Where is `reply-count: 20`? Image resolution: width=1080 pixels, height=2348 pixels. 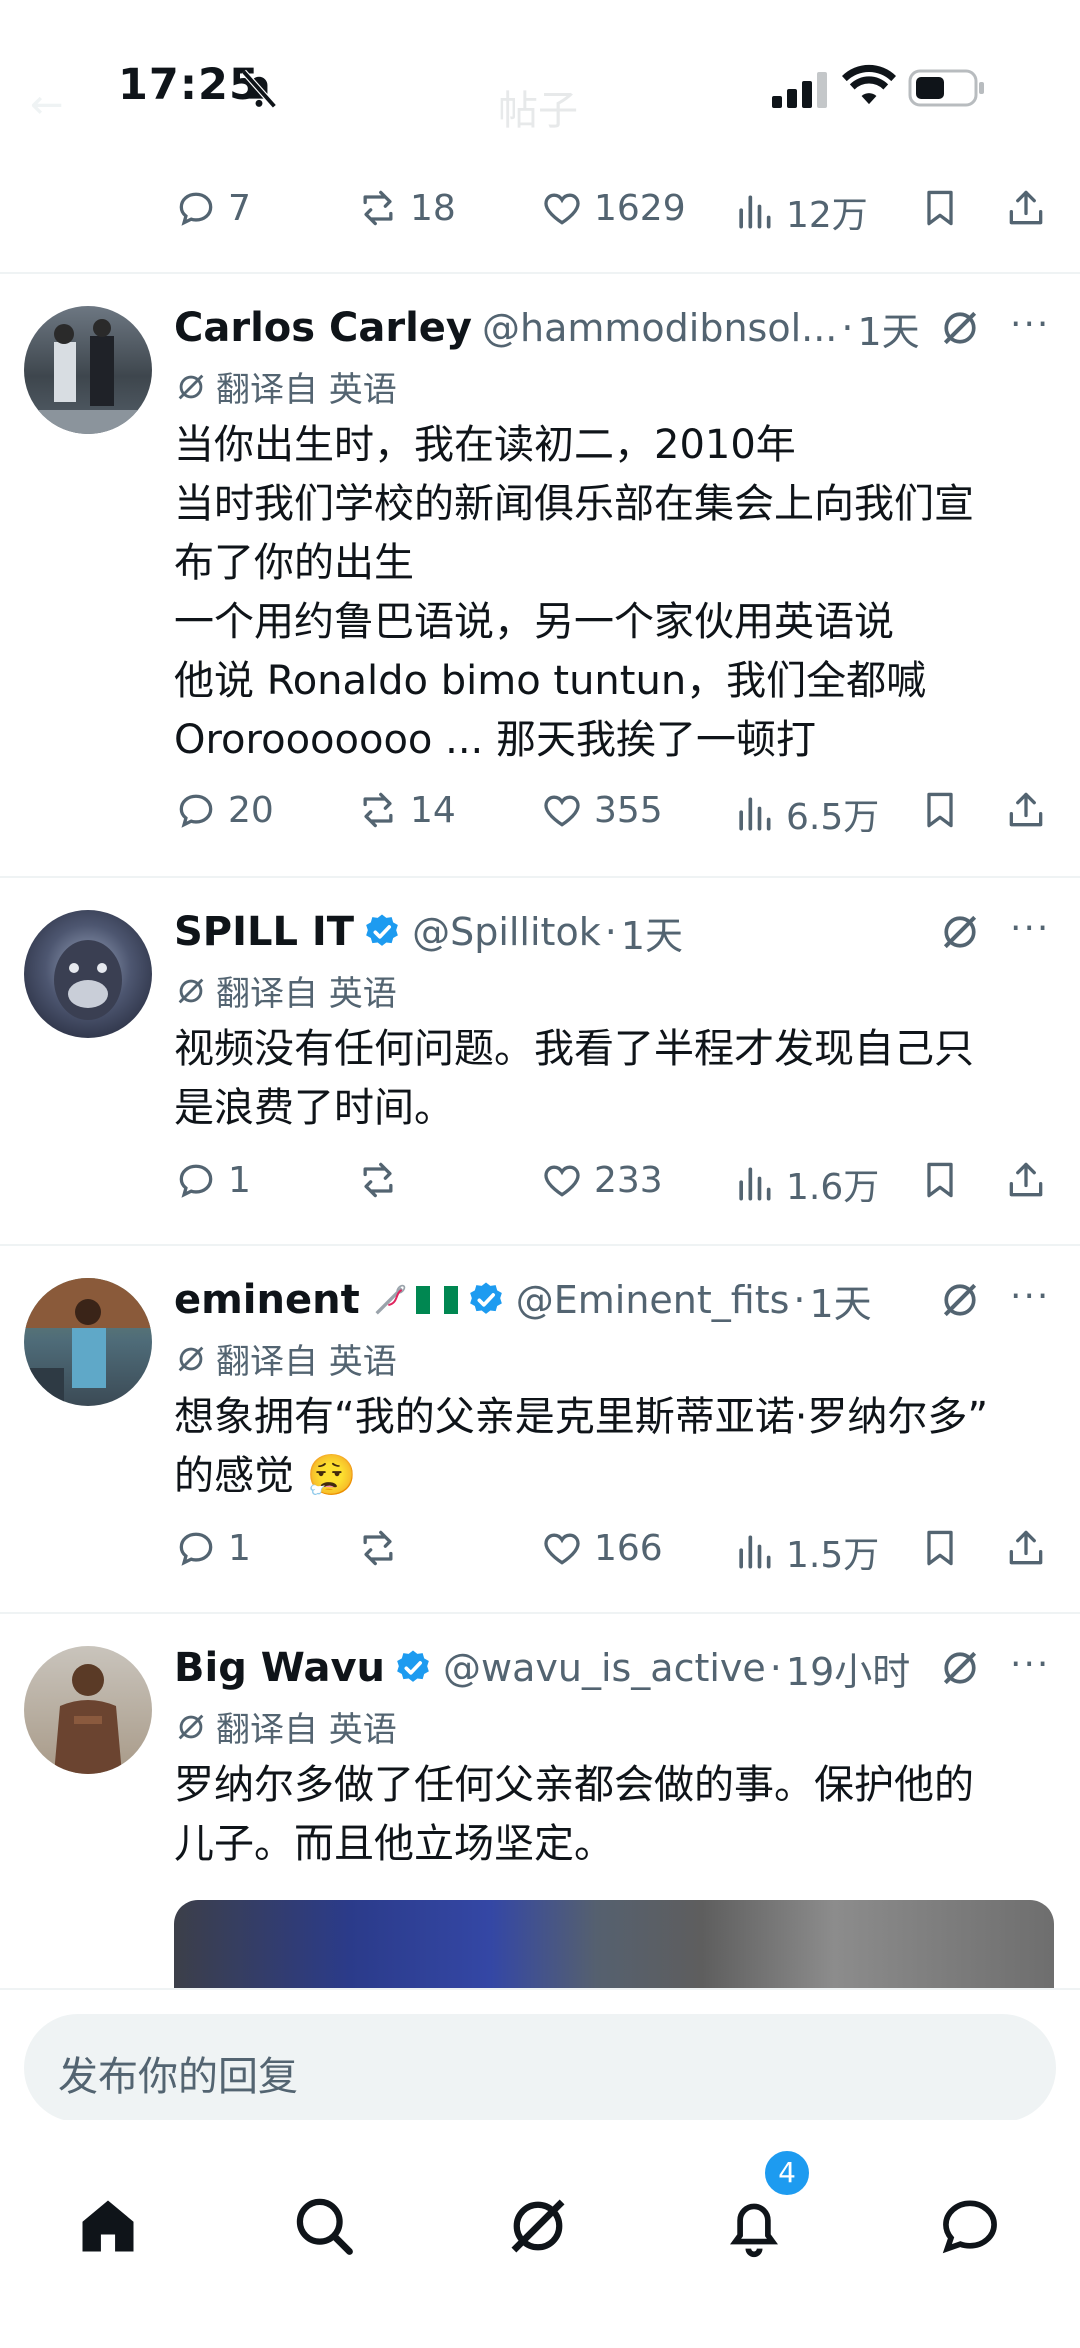
reply-count: 20 is located at coordinates (251, 810).